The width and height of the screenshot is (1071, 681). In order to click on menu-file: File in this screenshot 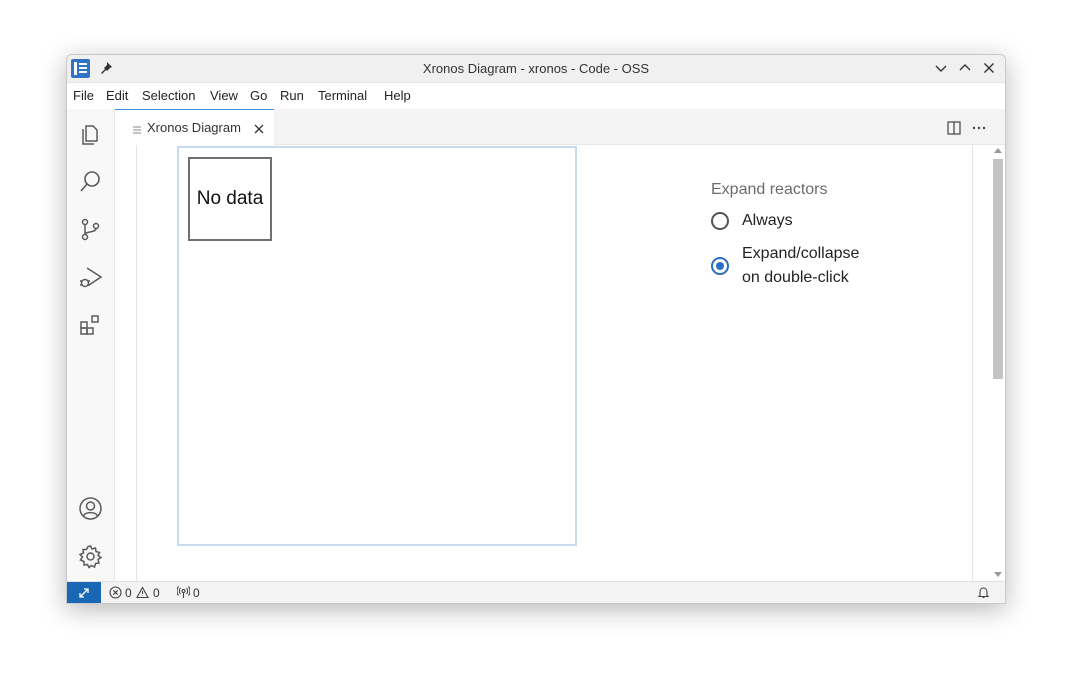, I will do `click(83, 95)`.